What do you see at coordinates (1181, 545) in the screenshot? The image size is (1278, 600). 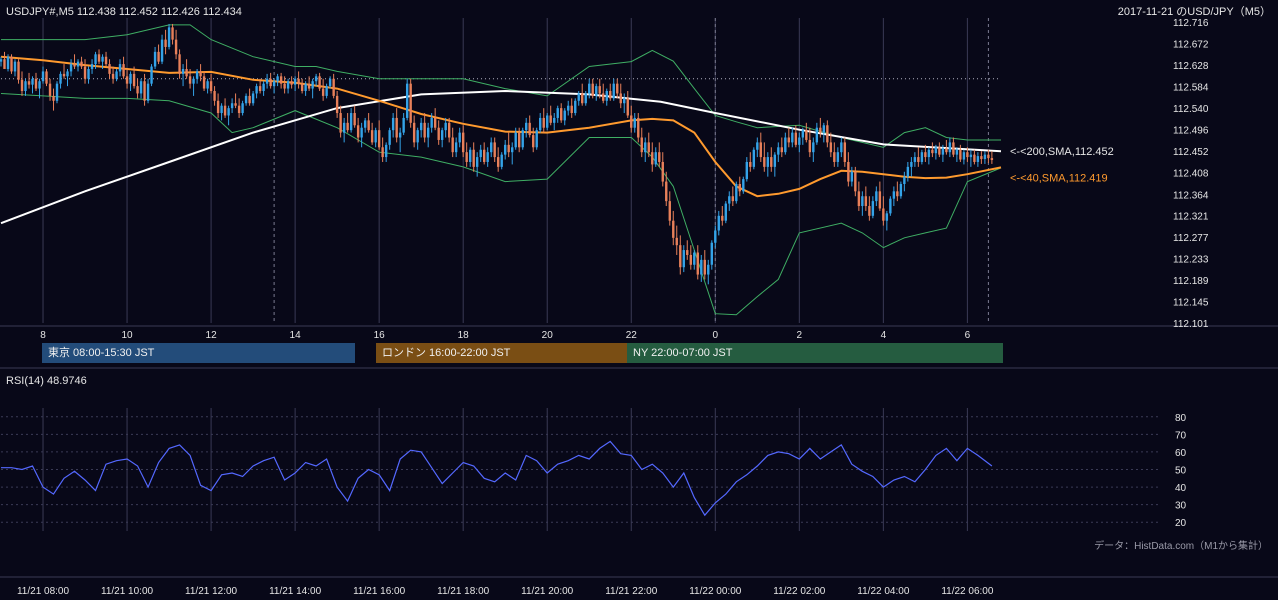 I see `source-note: データ：HistData.com（M1から集計）` at bounding box center [1181, 545].